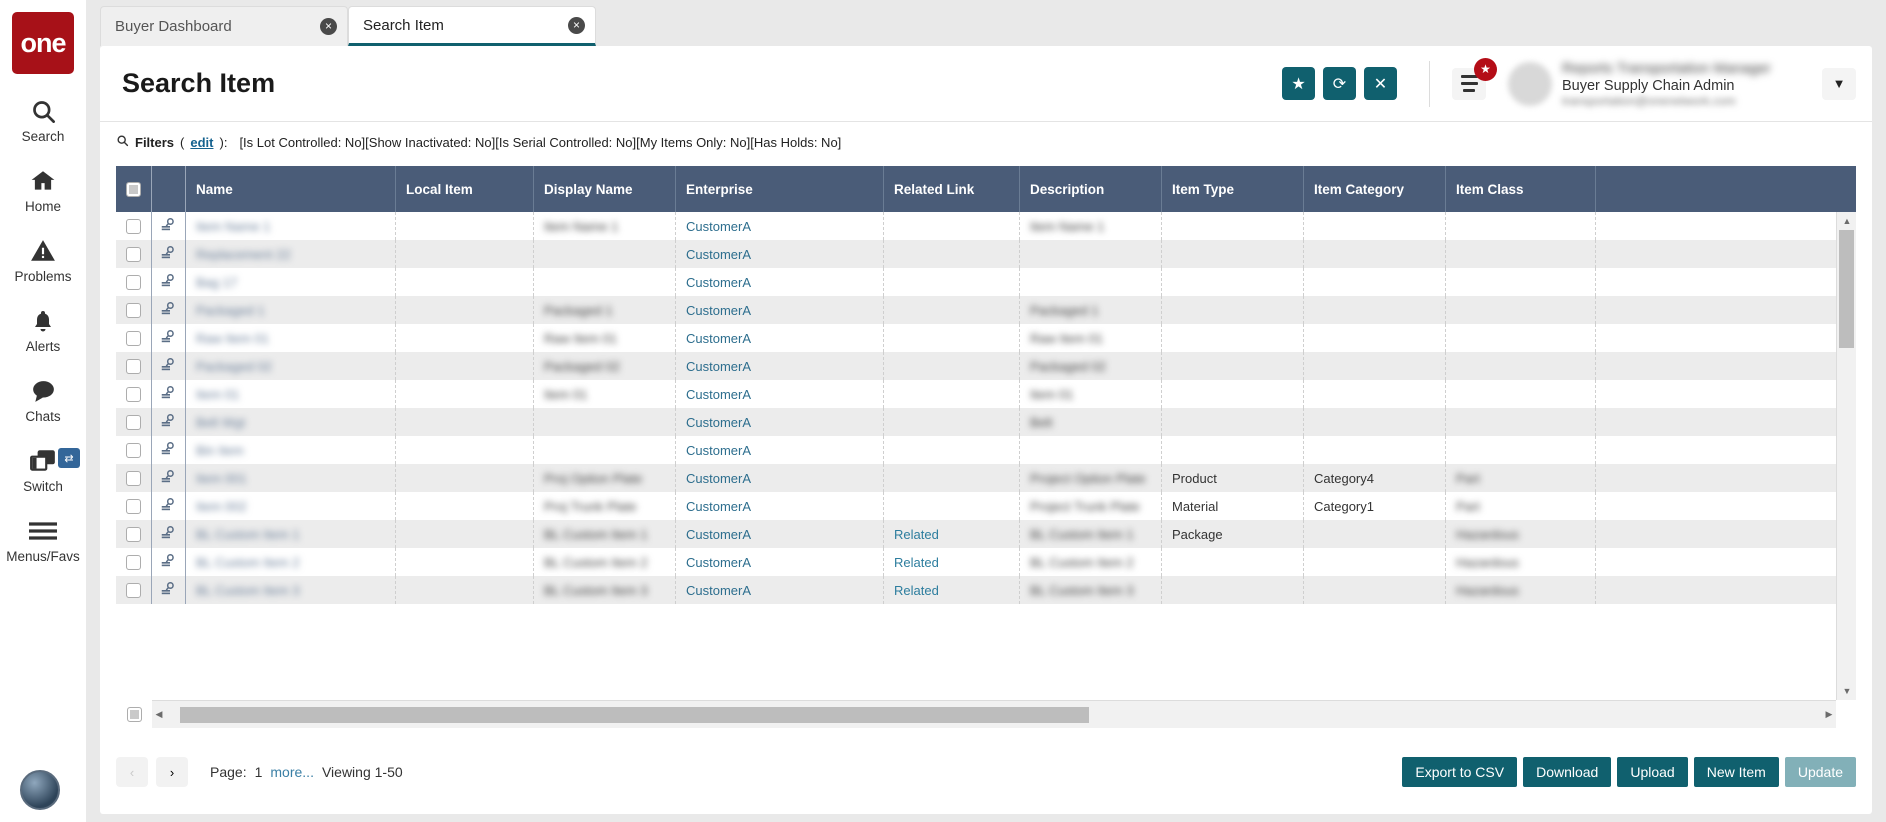  Describe the element at coordinates (986, 254) in the screenshot. I see `table-row: Replacement 22 CustomerA` at that location.